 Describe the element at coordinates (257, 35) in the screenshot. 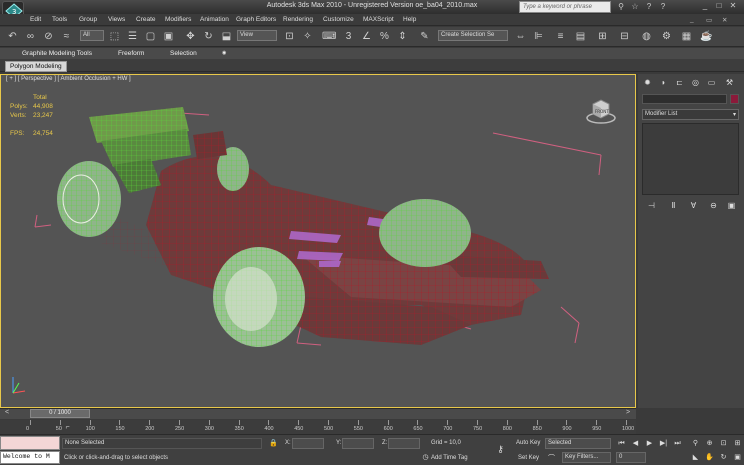

I see `ref-coord-dropdown: View` at that location.